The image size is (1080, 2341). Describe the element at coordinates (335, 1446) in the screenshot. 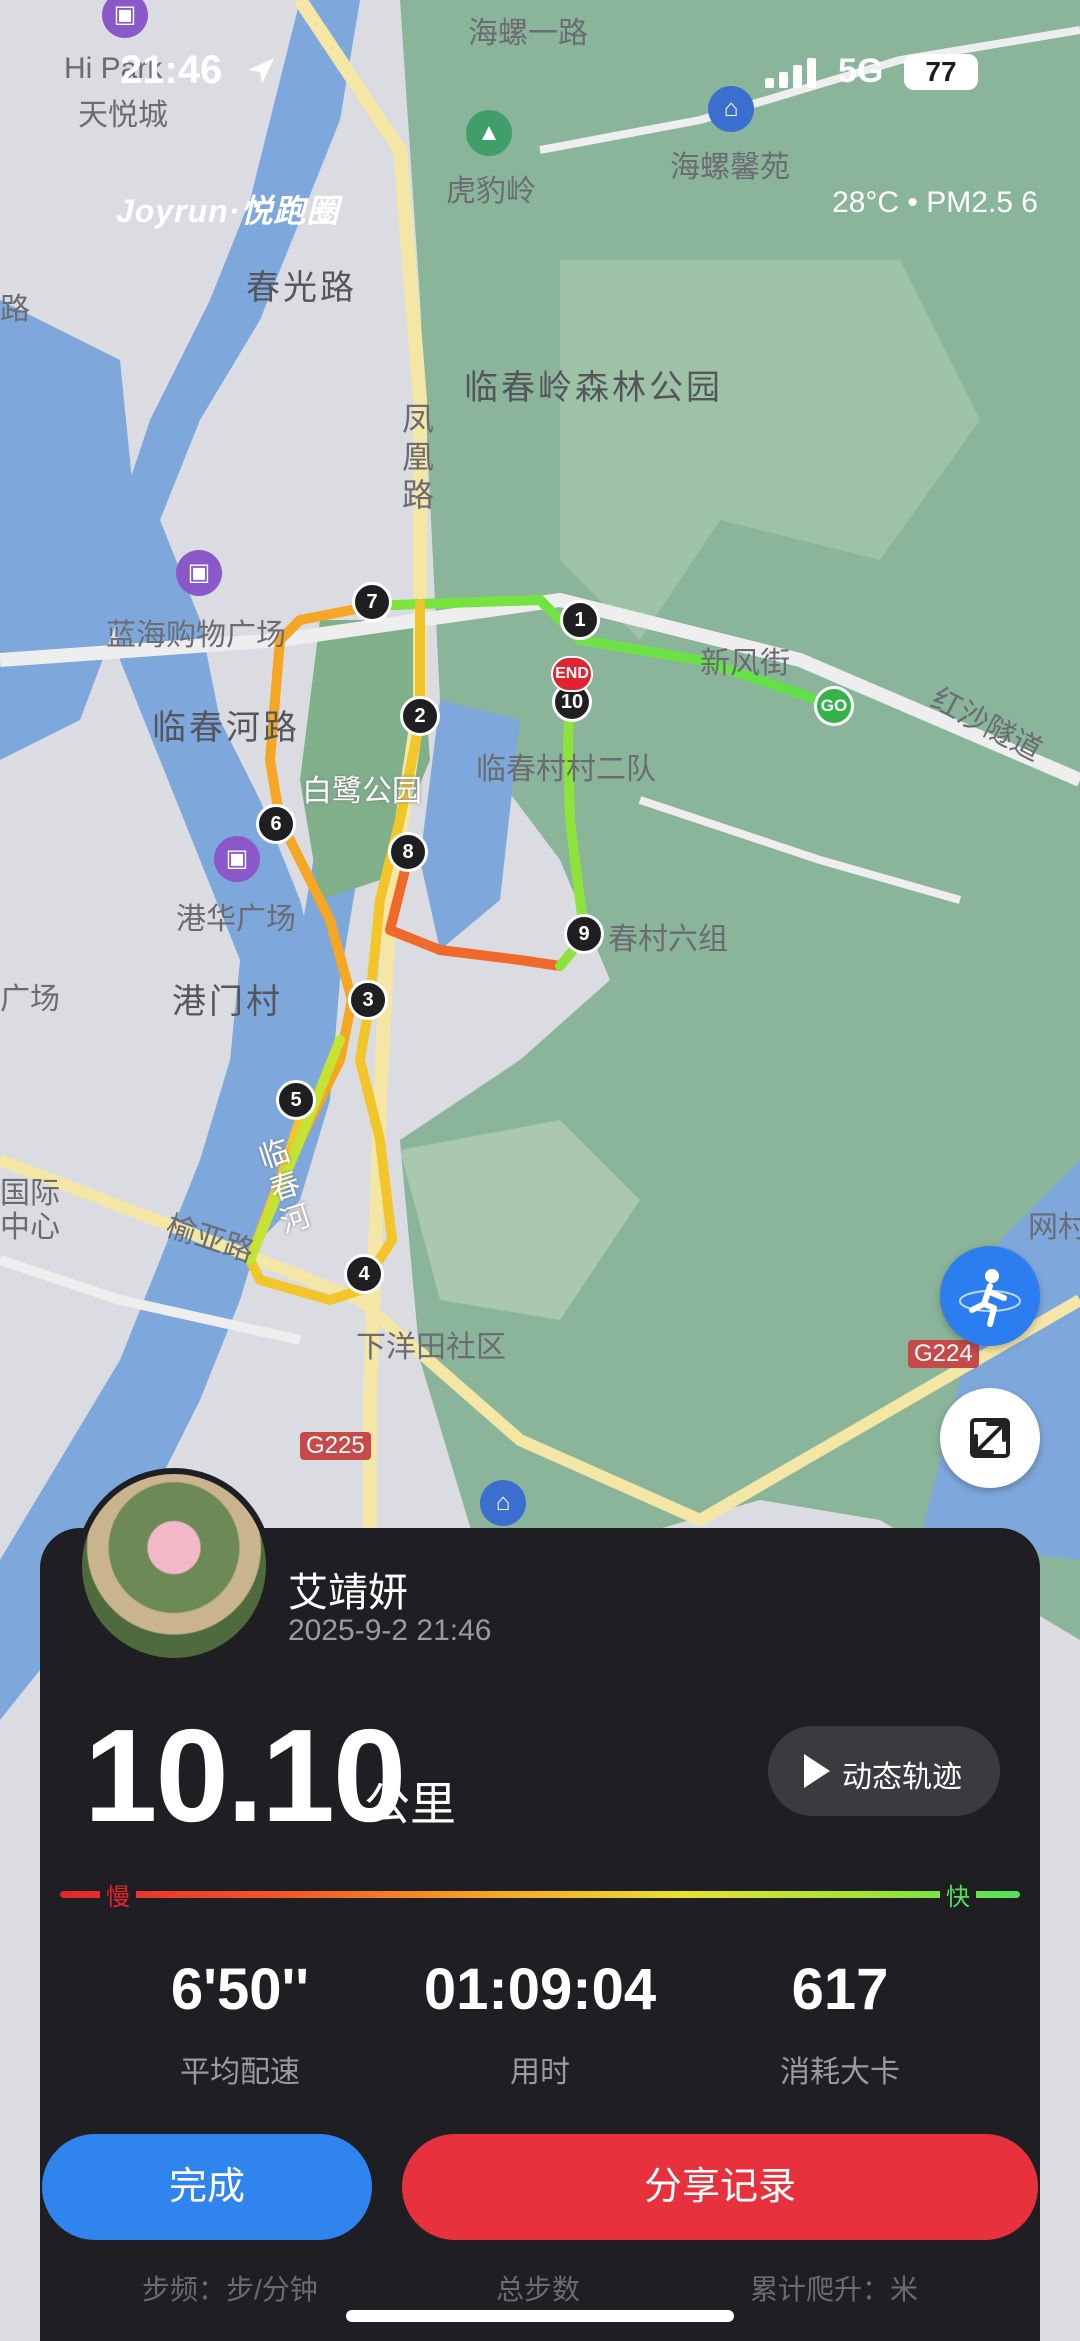

I see `map-label-g225: G225` at that location.